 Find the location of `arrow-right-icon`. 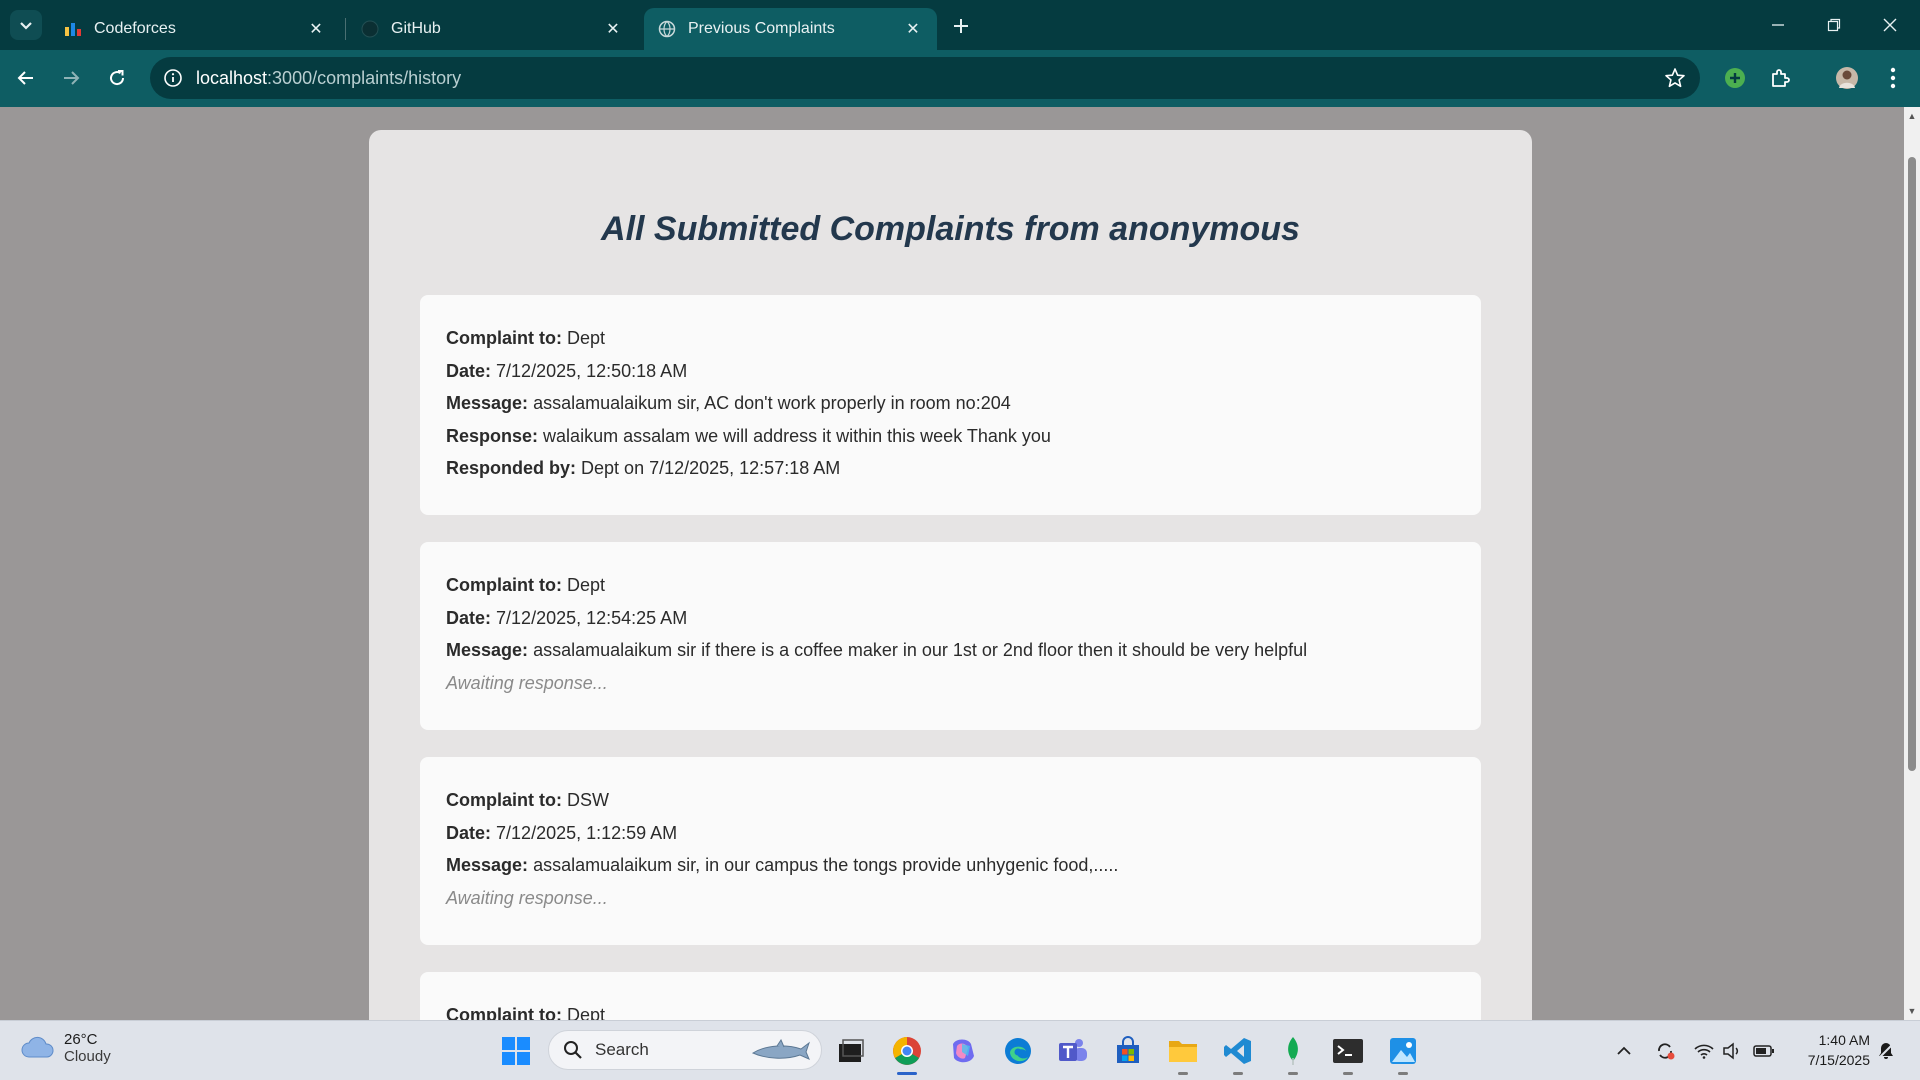

arrow-right-icon is located at coordinates (72, 78).